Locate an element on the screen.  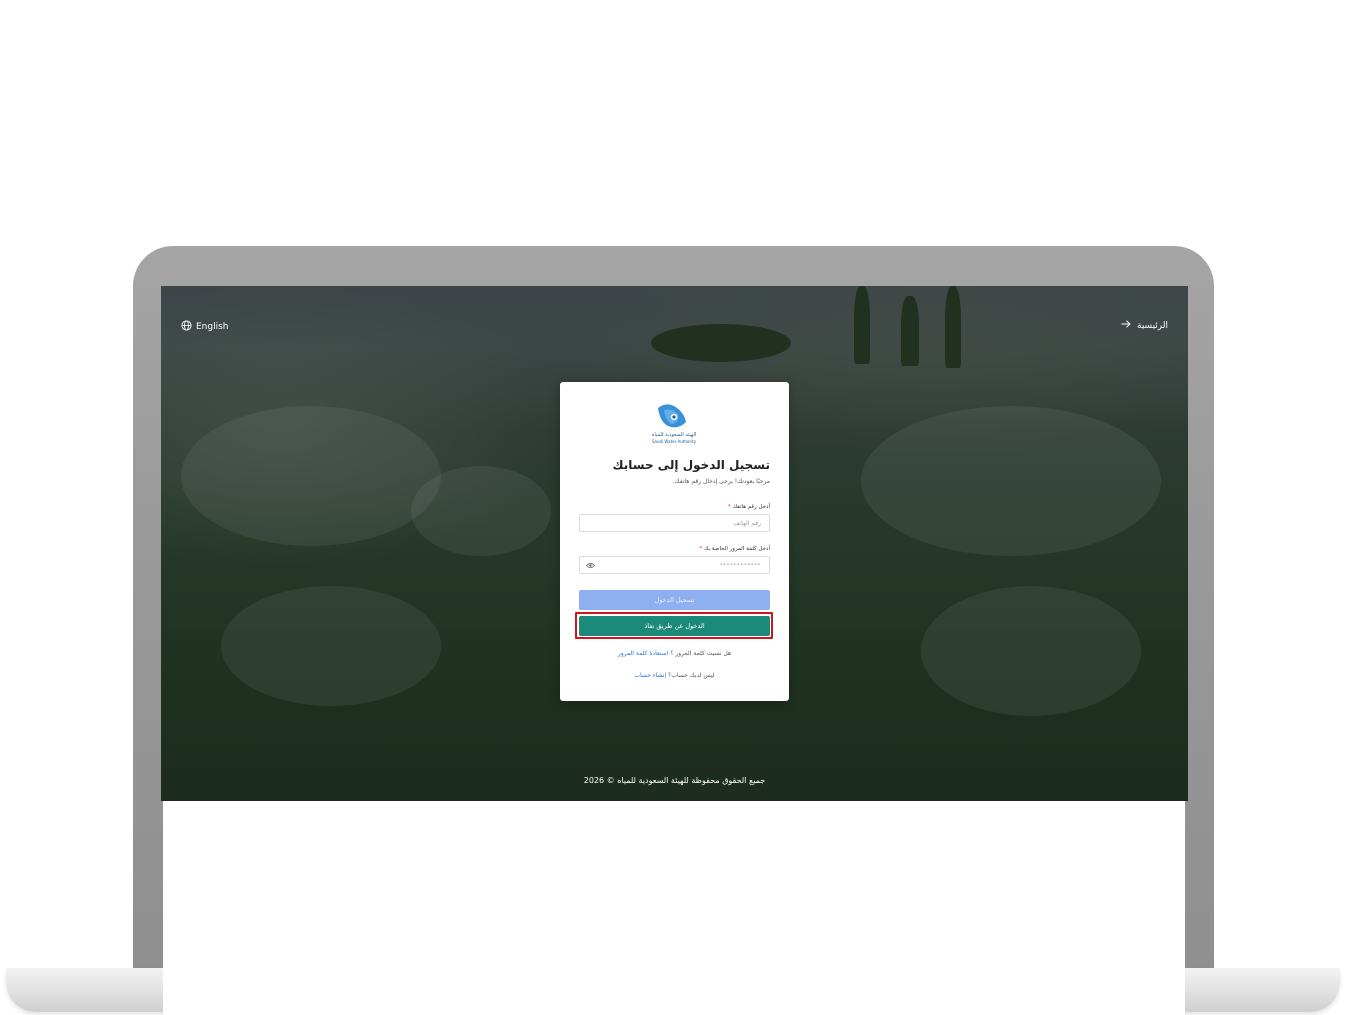
phone-field-label: أدخل رقم هاتفك * is located at coordinates (749, 507).